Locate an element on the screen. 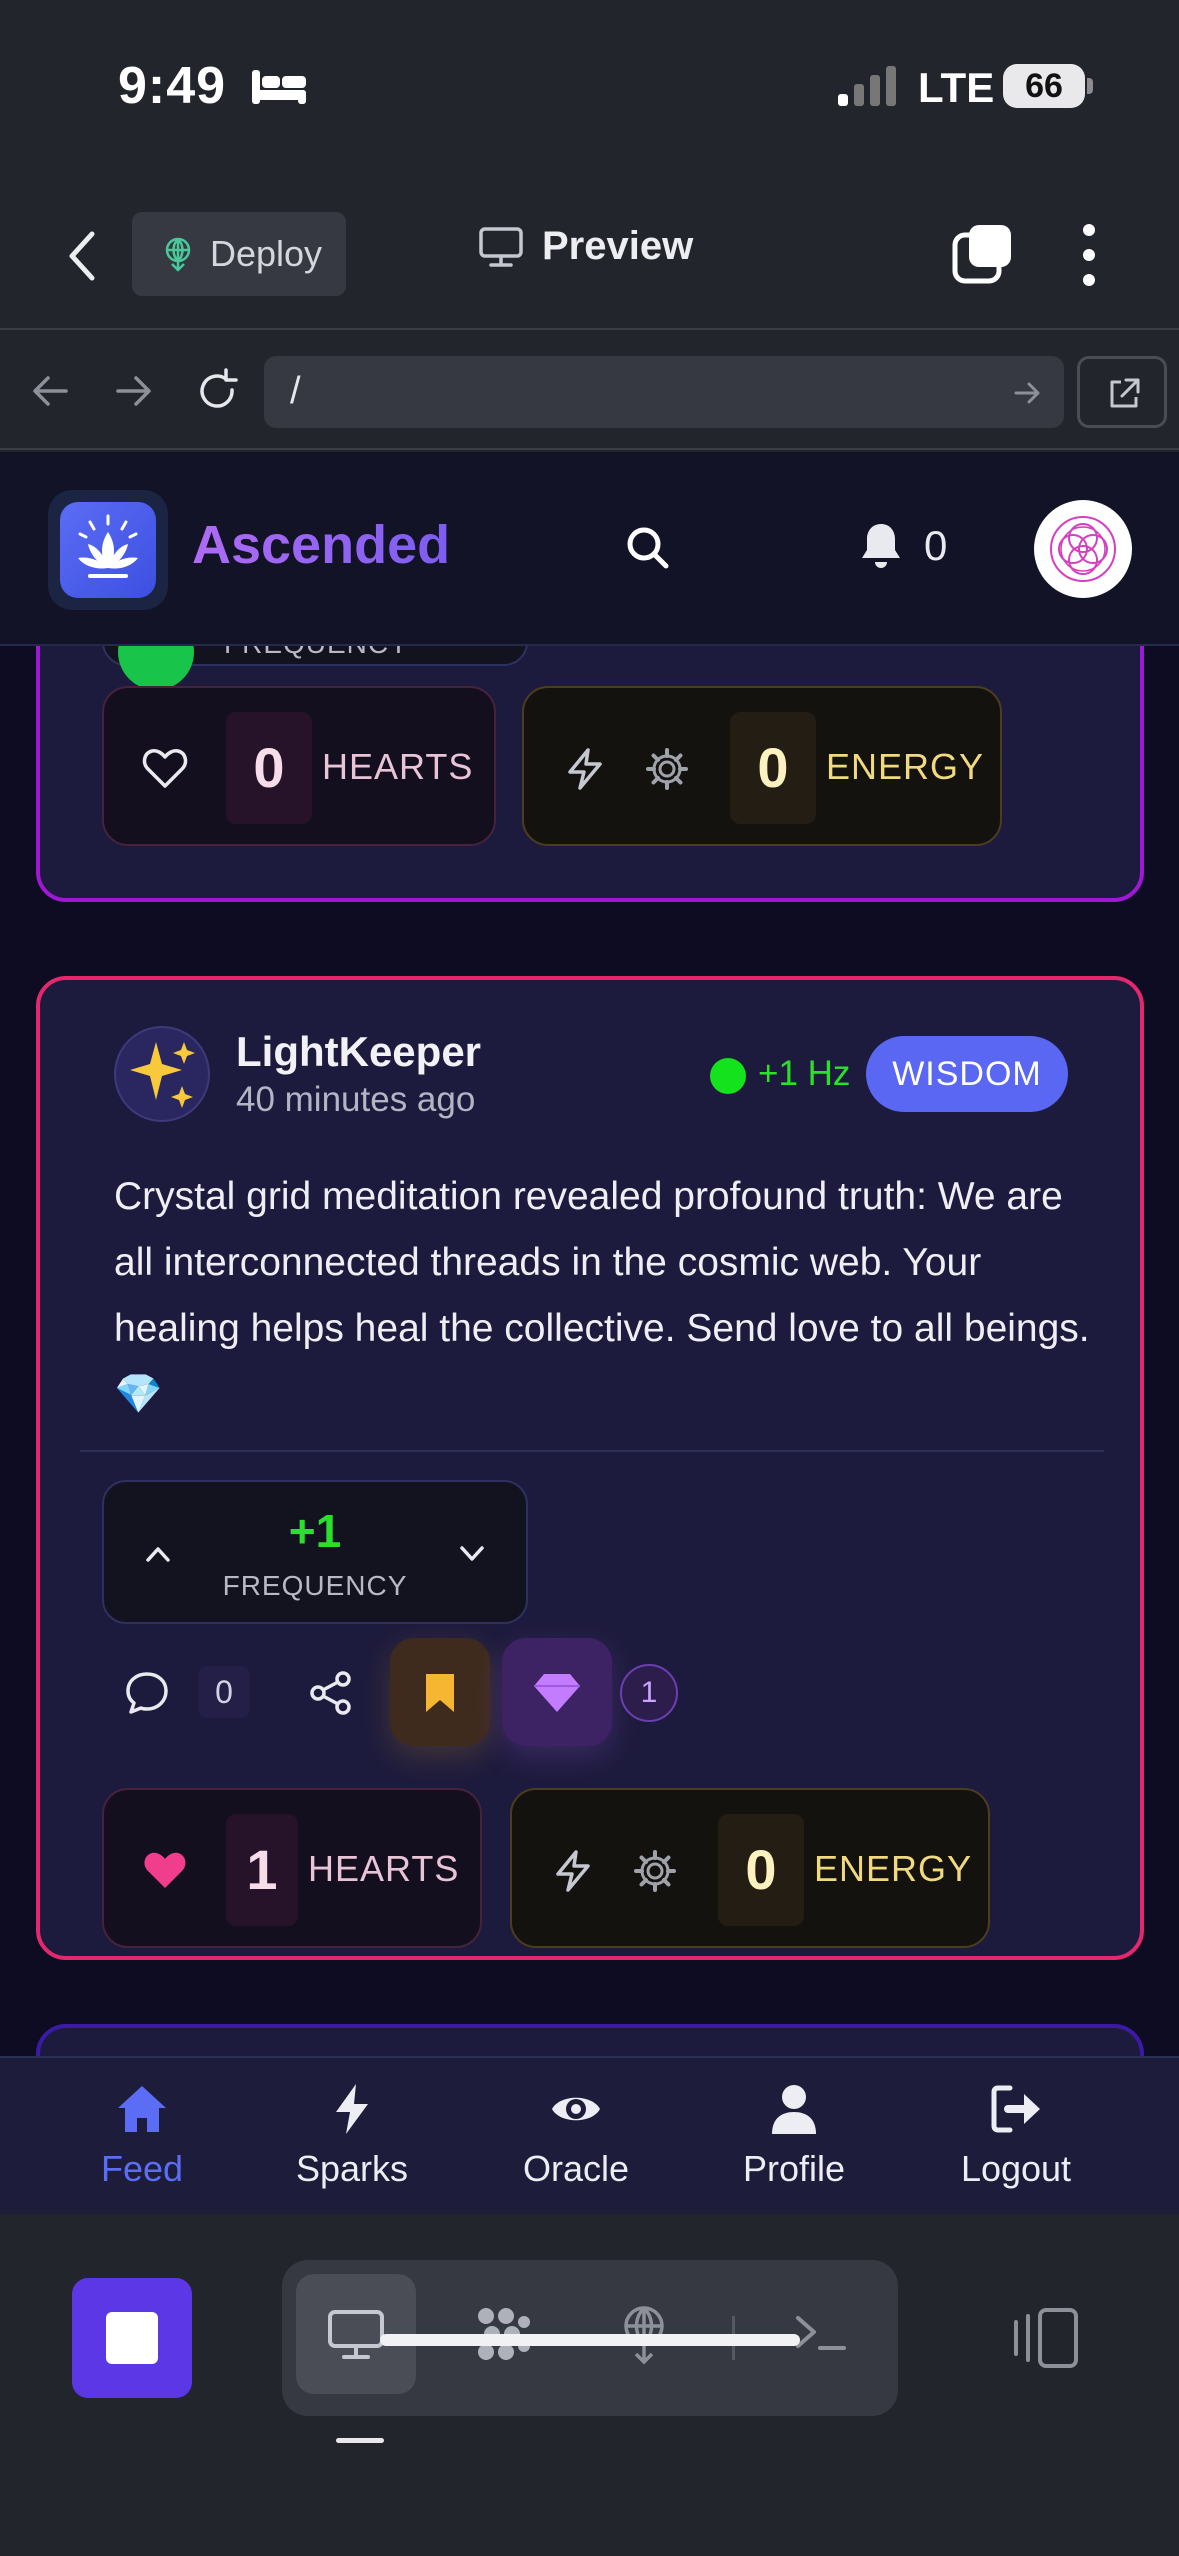 Image resolution: width=1179 pixels, height=2556 pixels. heart-outline-icon is located at coordinates (165, 768).